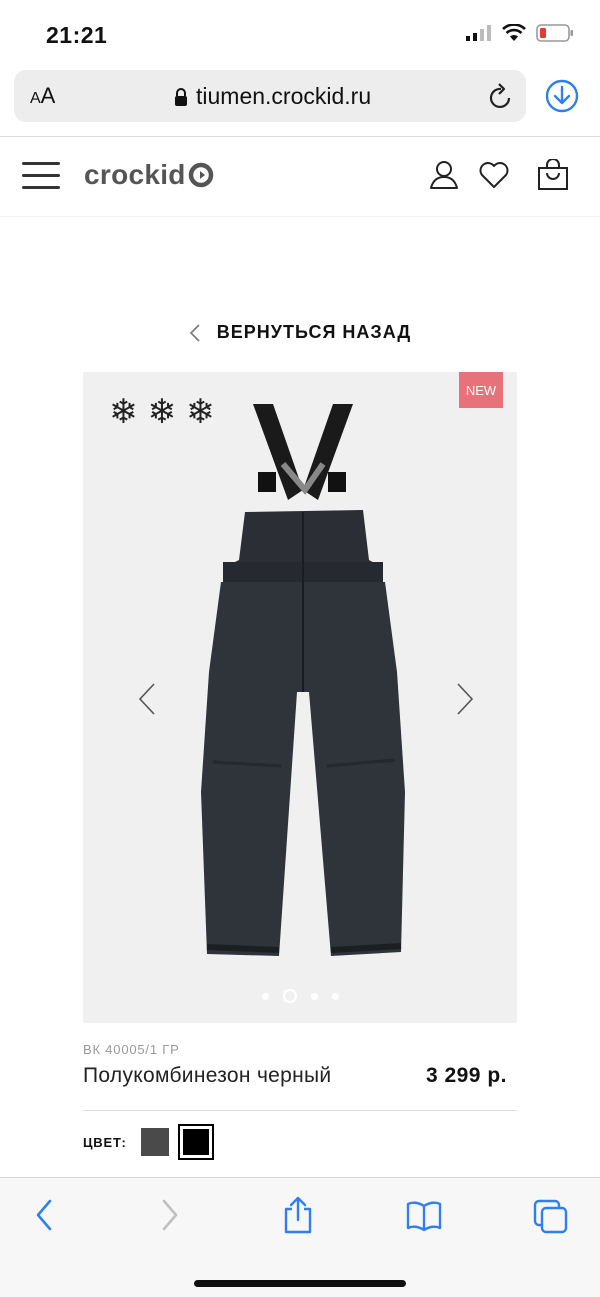  Describe the element at coordinates (551, 1217) in the screenshot. I see `tabs-icon` at that location.